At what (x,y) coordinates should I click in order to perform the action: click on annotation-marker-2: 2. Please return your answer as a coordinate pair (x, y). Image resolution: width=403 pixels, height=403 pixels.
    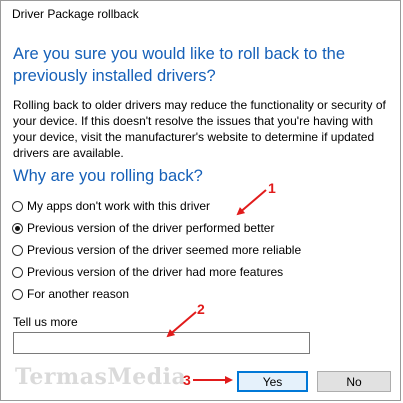
    Looking at the image, I should click on (201, 309).